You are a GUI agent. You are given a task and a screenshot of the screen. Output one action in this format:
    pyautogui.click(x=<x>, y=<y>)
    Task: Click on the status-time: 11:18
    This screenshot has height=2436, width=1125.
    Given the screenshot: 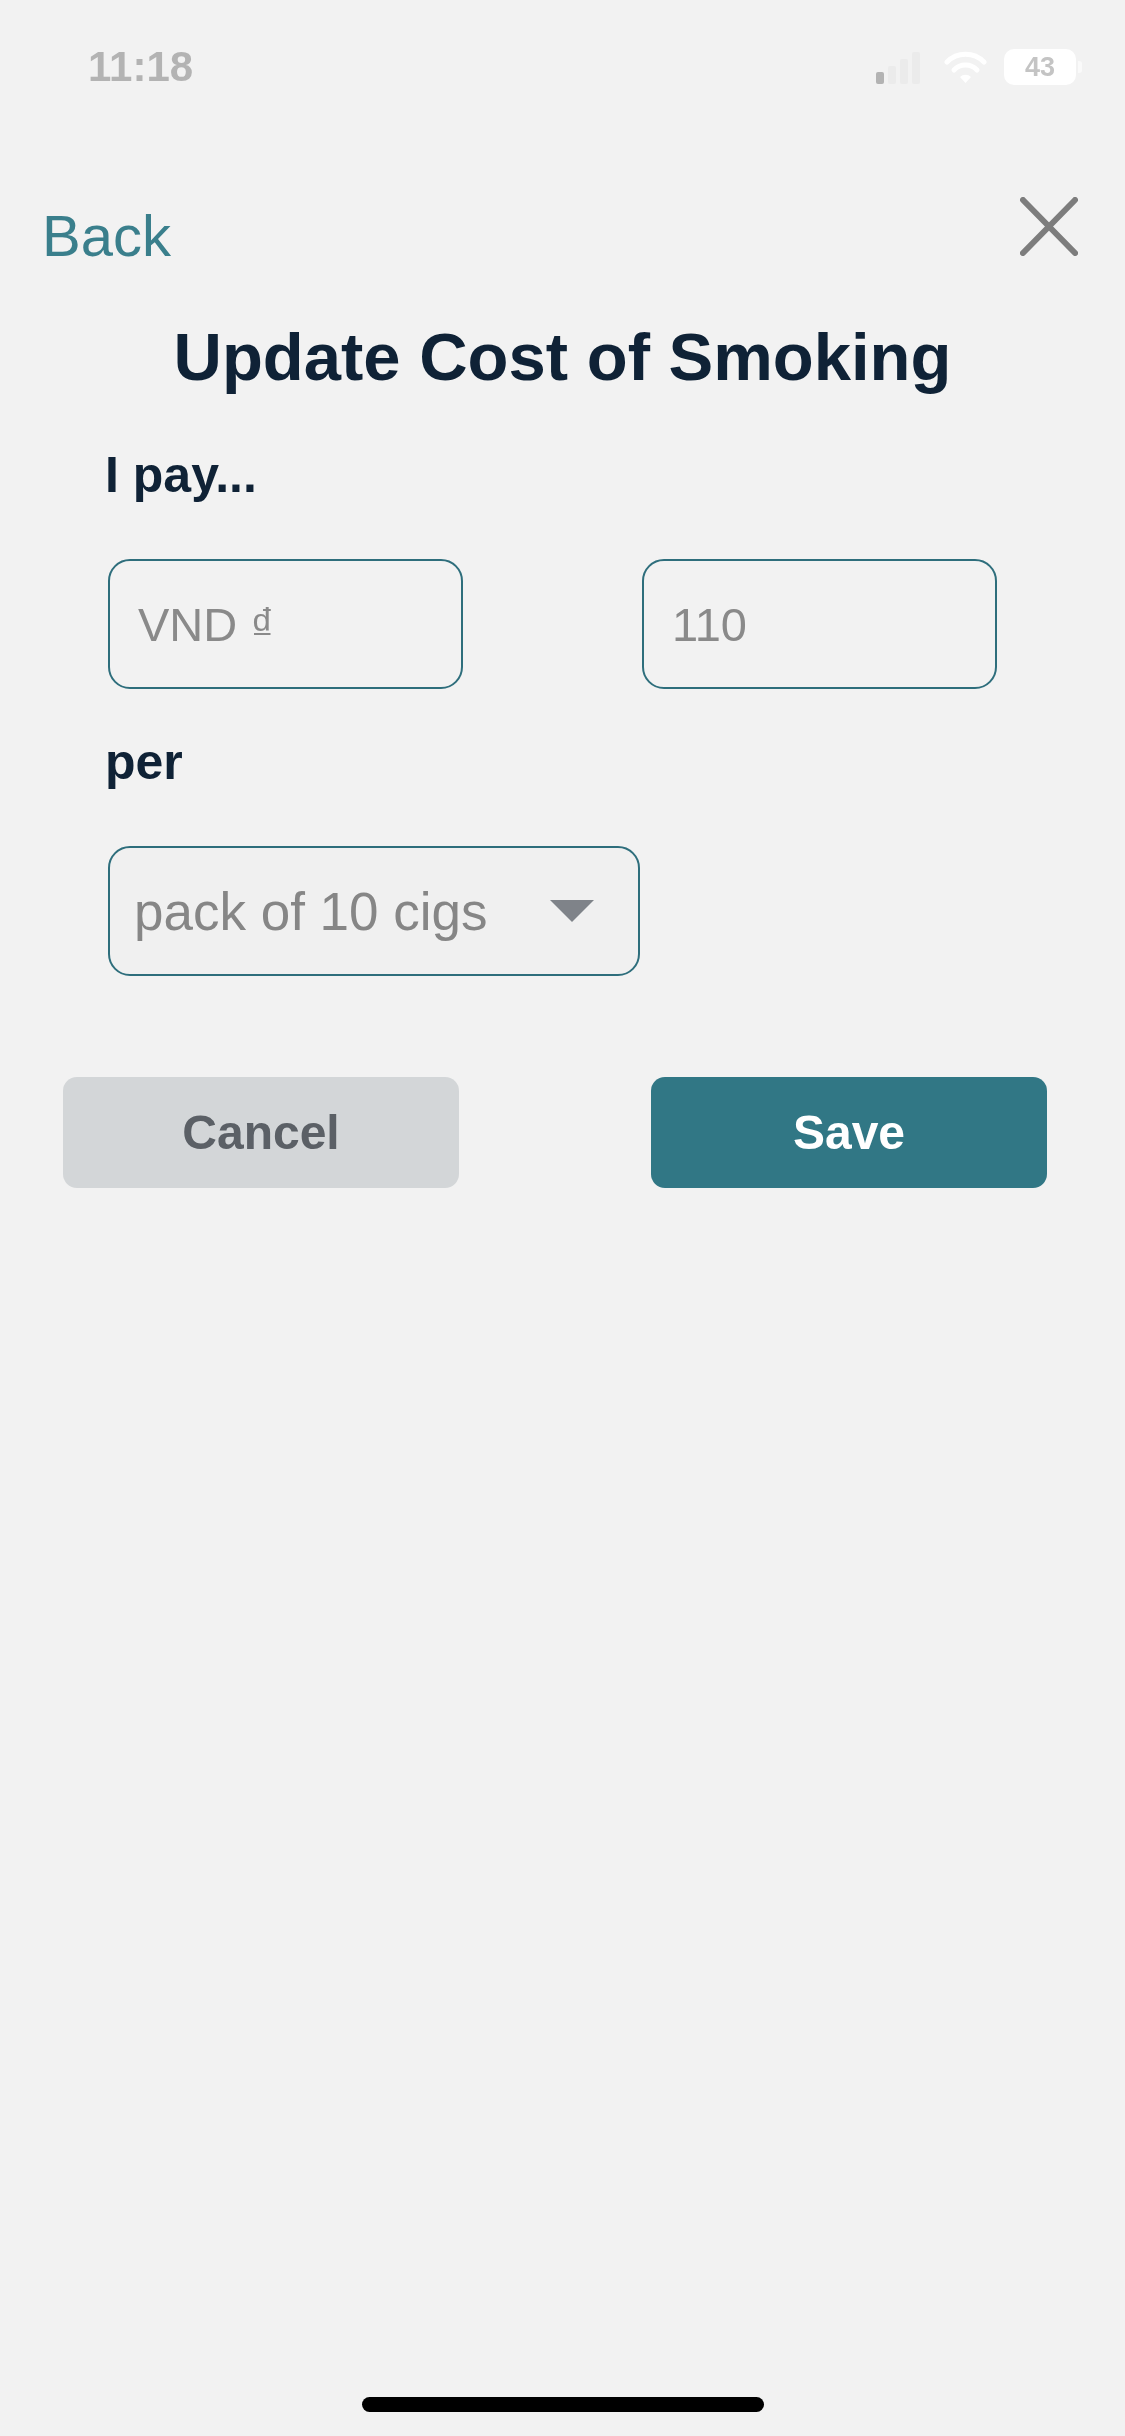 What is the action you would take?
    pyautogui.click(x=141, y=67)
    